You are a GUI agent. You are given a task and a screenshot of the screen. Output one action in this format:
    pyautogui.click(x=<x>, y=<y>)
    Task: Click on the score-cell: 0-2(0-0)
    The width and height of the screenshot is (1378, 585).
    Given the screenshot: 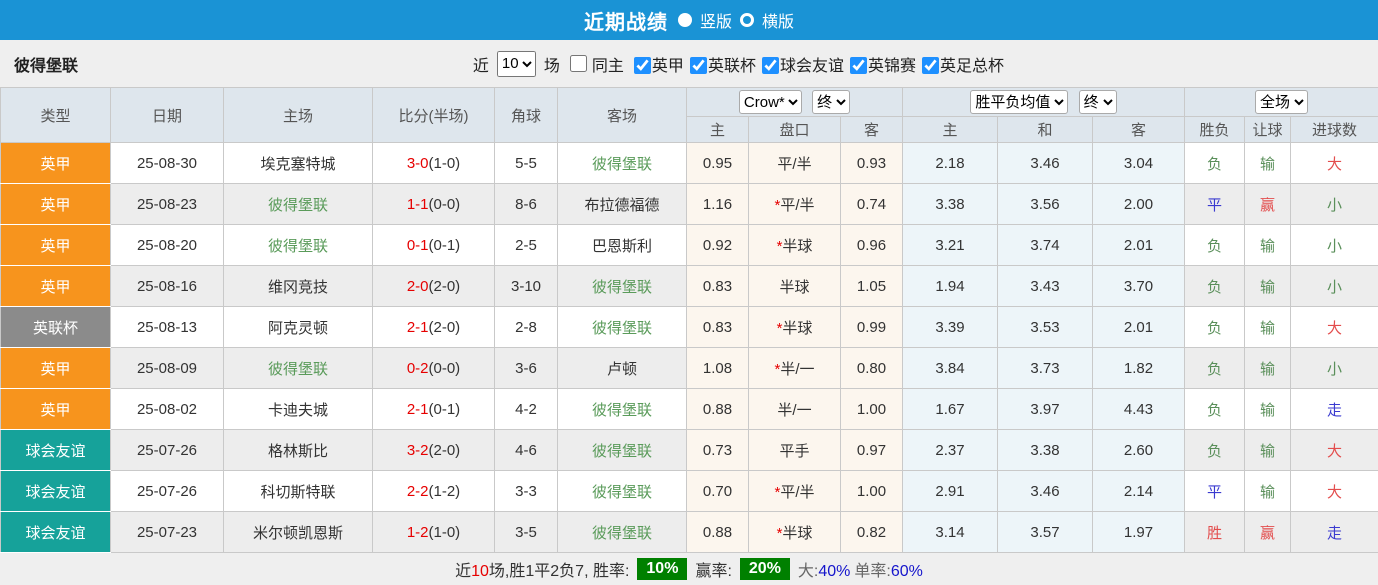 What is the action you would take?
    pyautogui.click(x=433, y=368)
    